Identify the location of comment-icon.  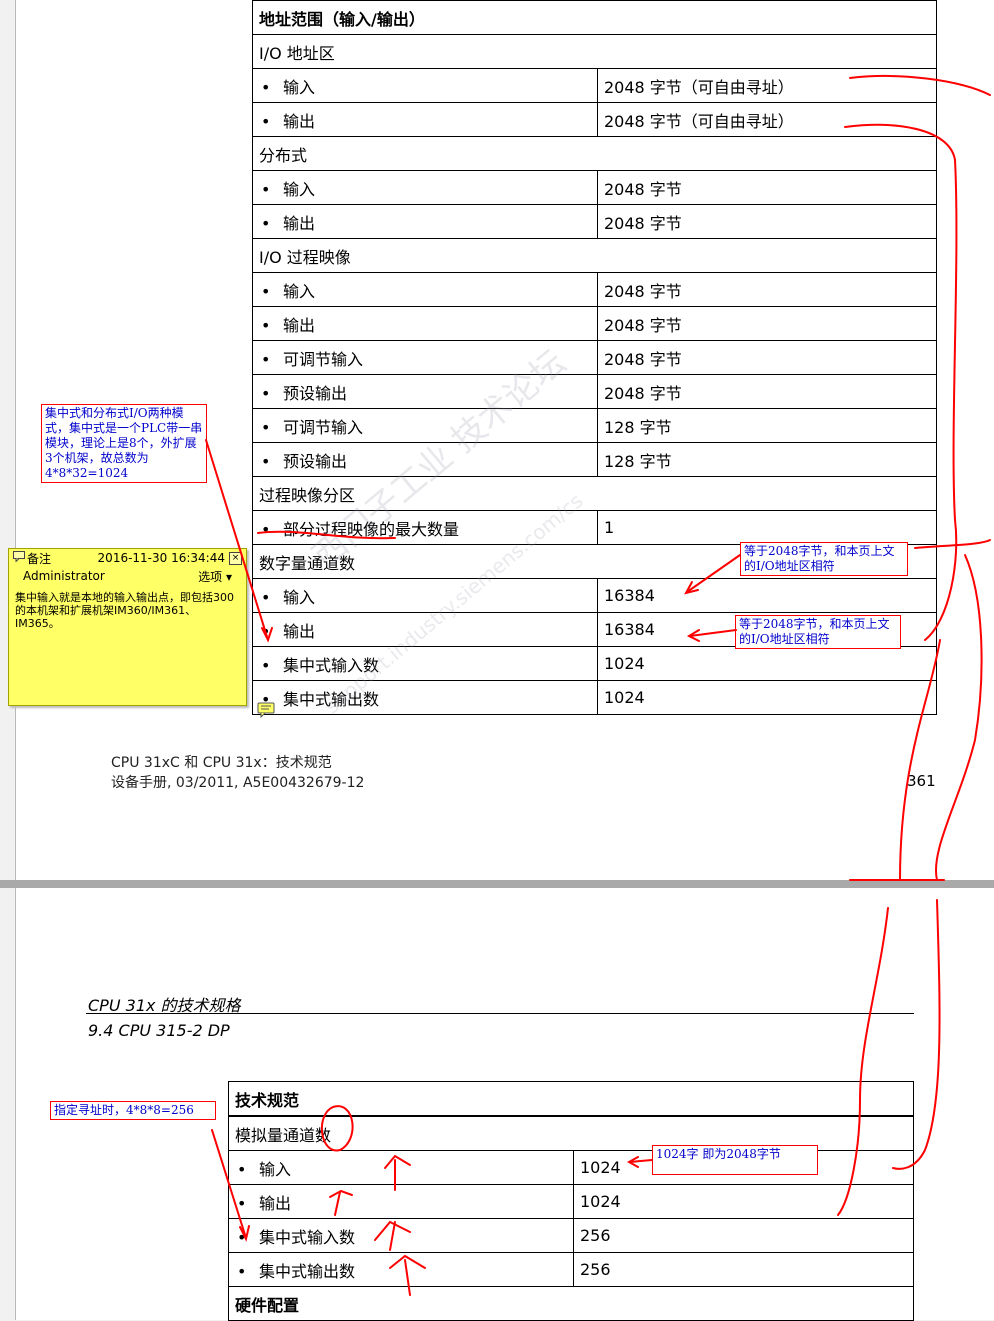
(19, 558).